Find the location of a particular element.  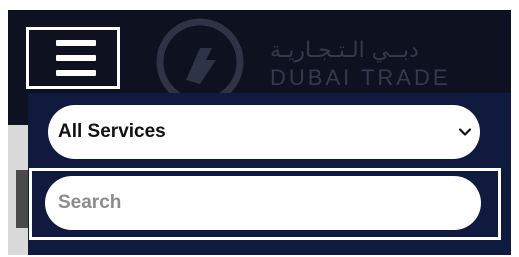

logo-arabic-text: دبــي الـتـجـاريـة is located at coordinates (344, 50).